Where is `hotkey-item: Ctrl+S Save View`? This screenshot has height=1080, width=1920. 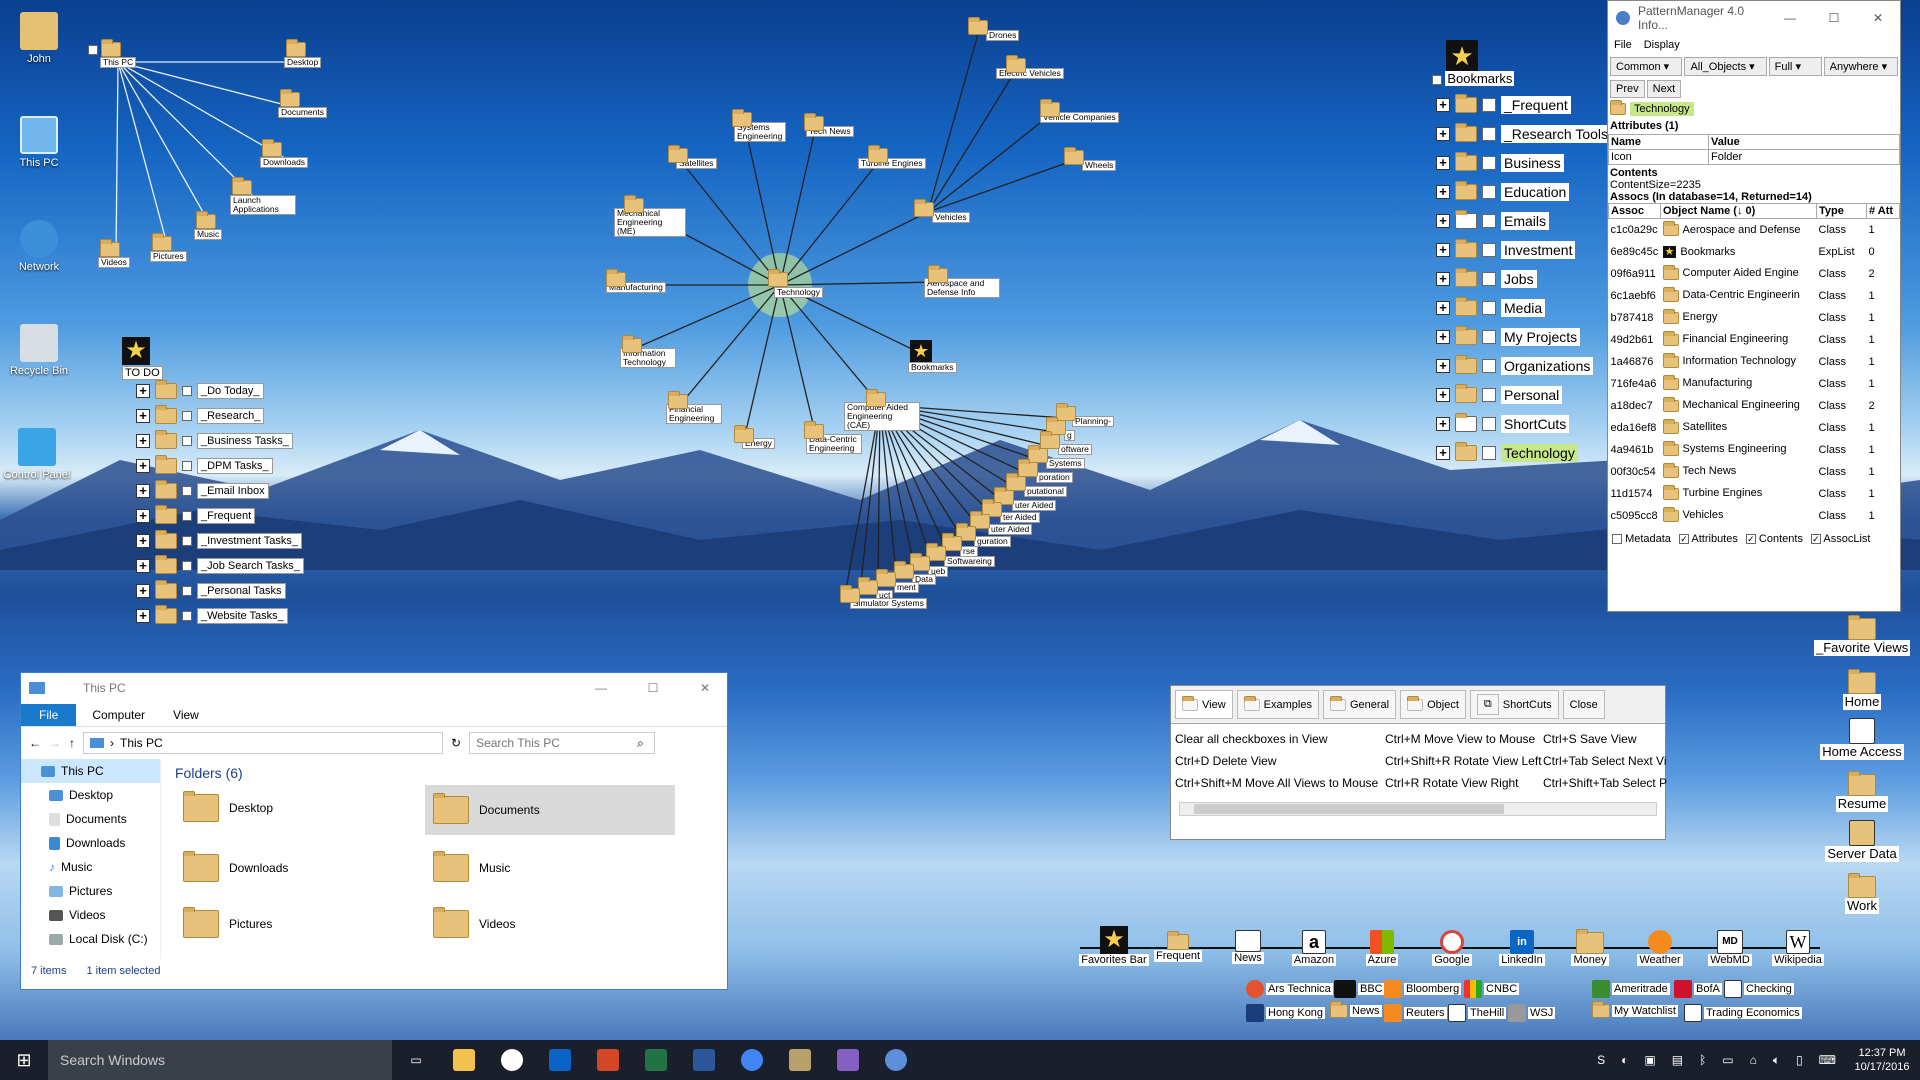
hotkey-item: Ctrl+S Save View is located at coordinates (1607, 739).